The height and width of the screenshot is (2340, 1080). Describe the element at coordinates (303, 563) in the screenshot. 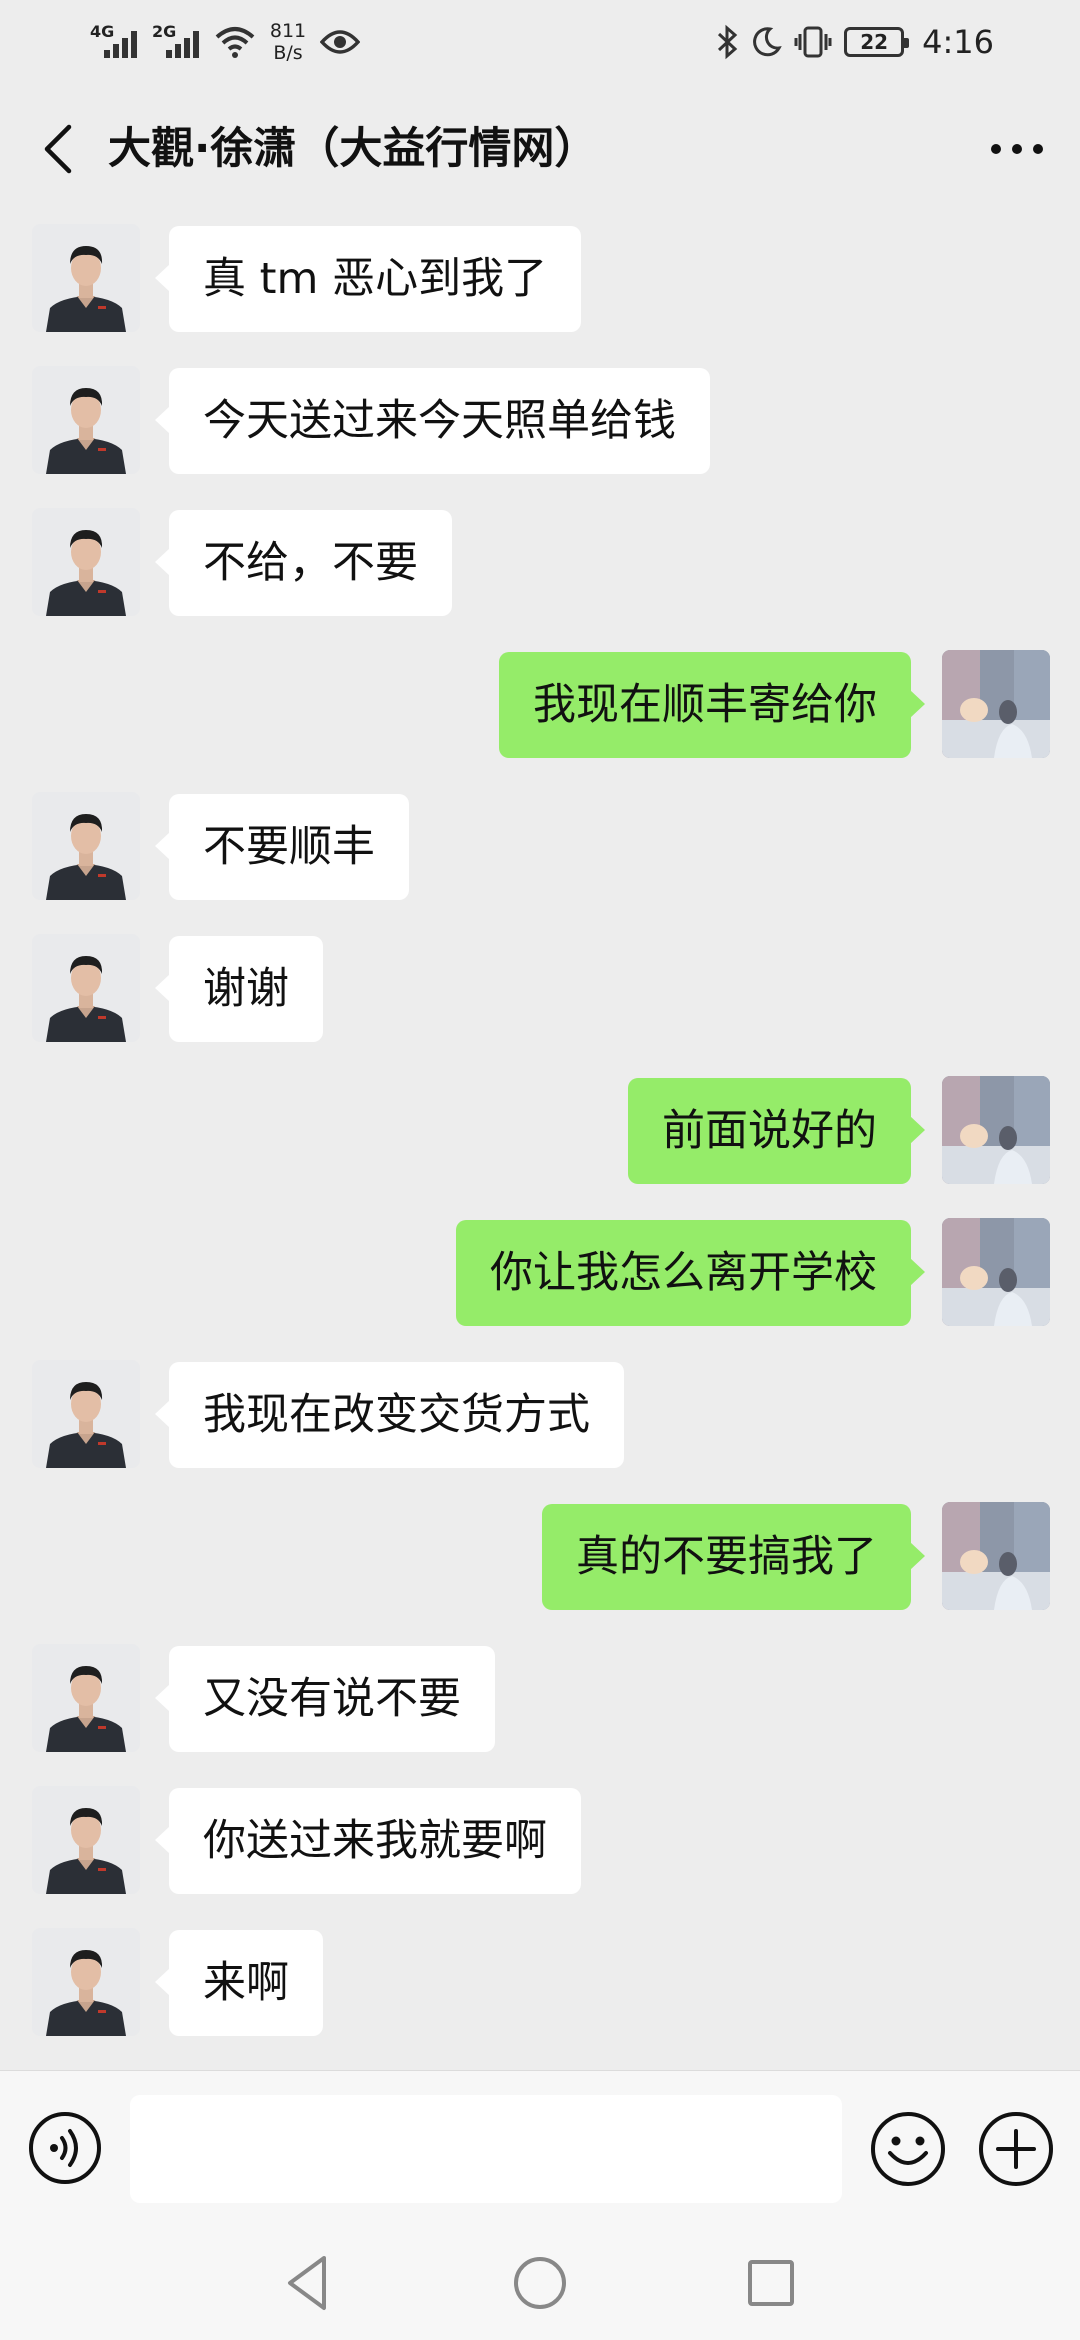

I see `message-bubble: 不给，不要` at that location.